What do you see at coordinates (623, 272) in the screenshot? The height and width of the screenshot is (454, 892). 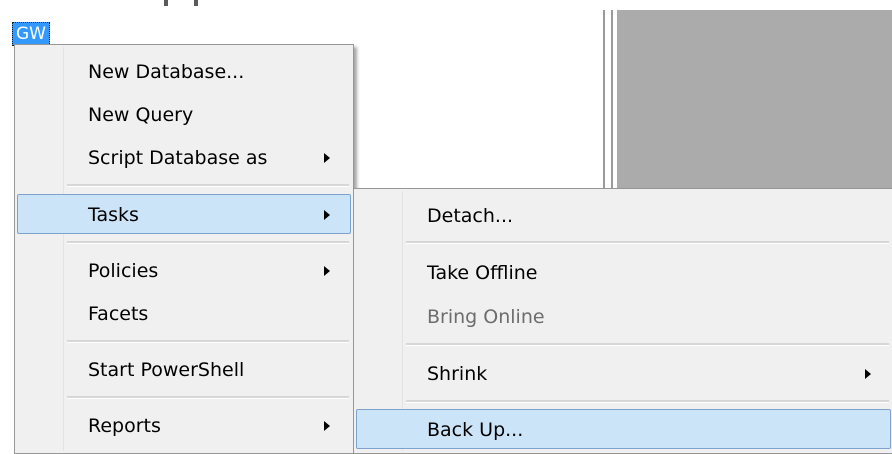 I see `menu-item-take-offline: Take Offline` at bounding box center [623, 272].